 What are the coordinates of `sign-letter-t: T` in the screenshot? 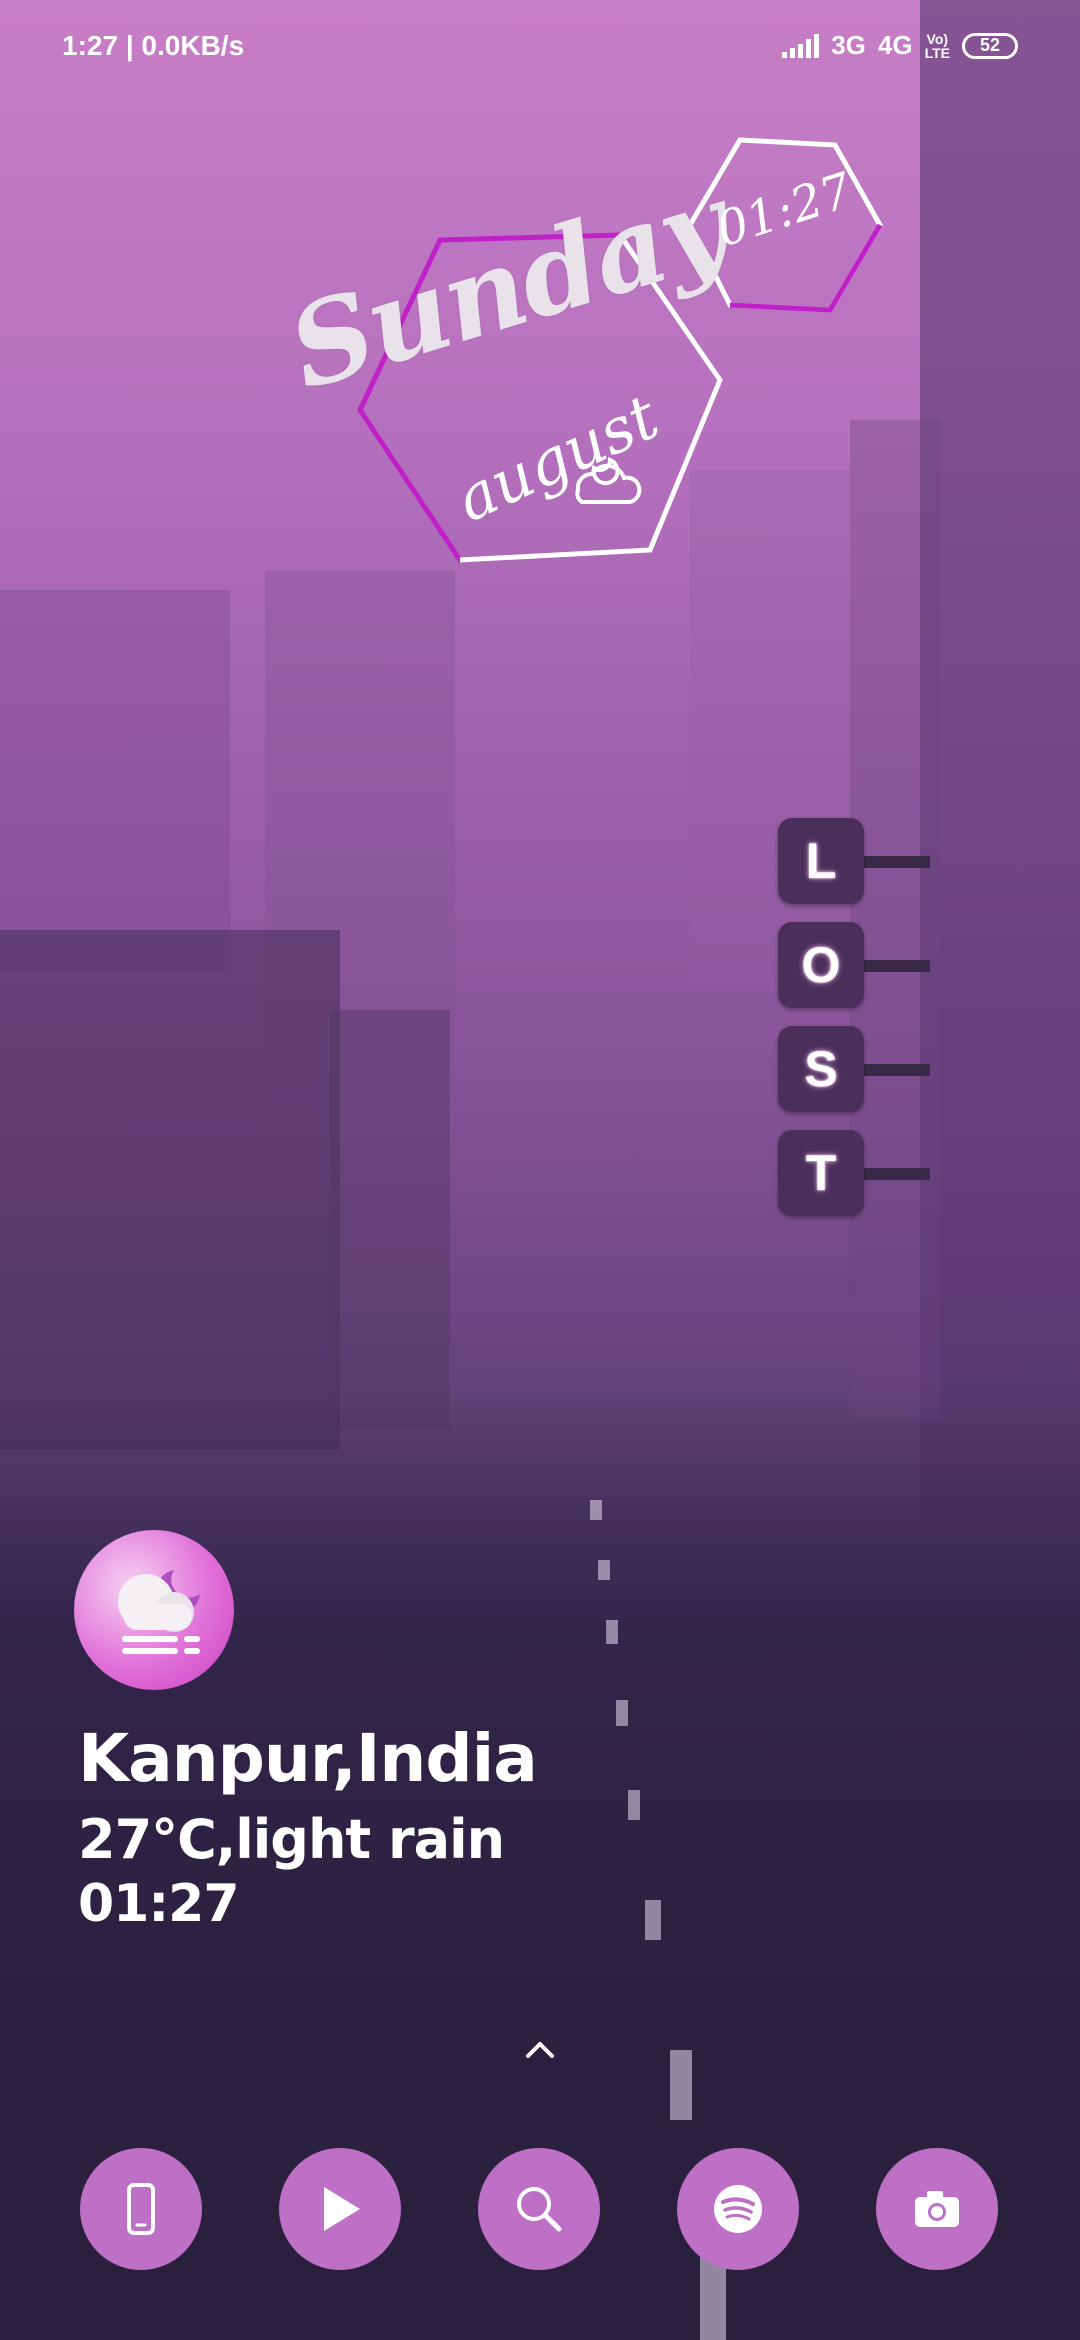 It's located at (821, 1173).